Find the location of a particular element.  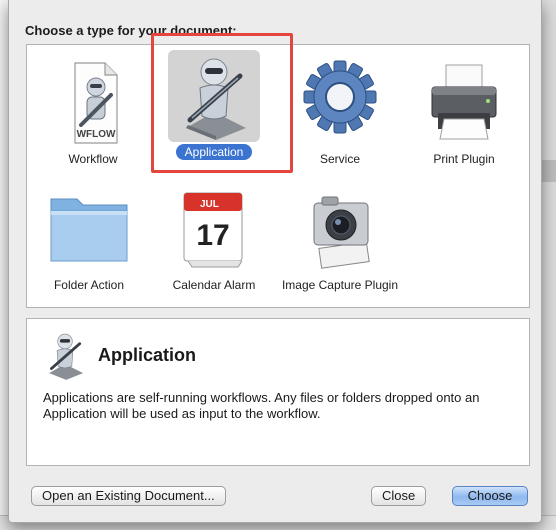

folder-icon is located at coordinates (89, 229).